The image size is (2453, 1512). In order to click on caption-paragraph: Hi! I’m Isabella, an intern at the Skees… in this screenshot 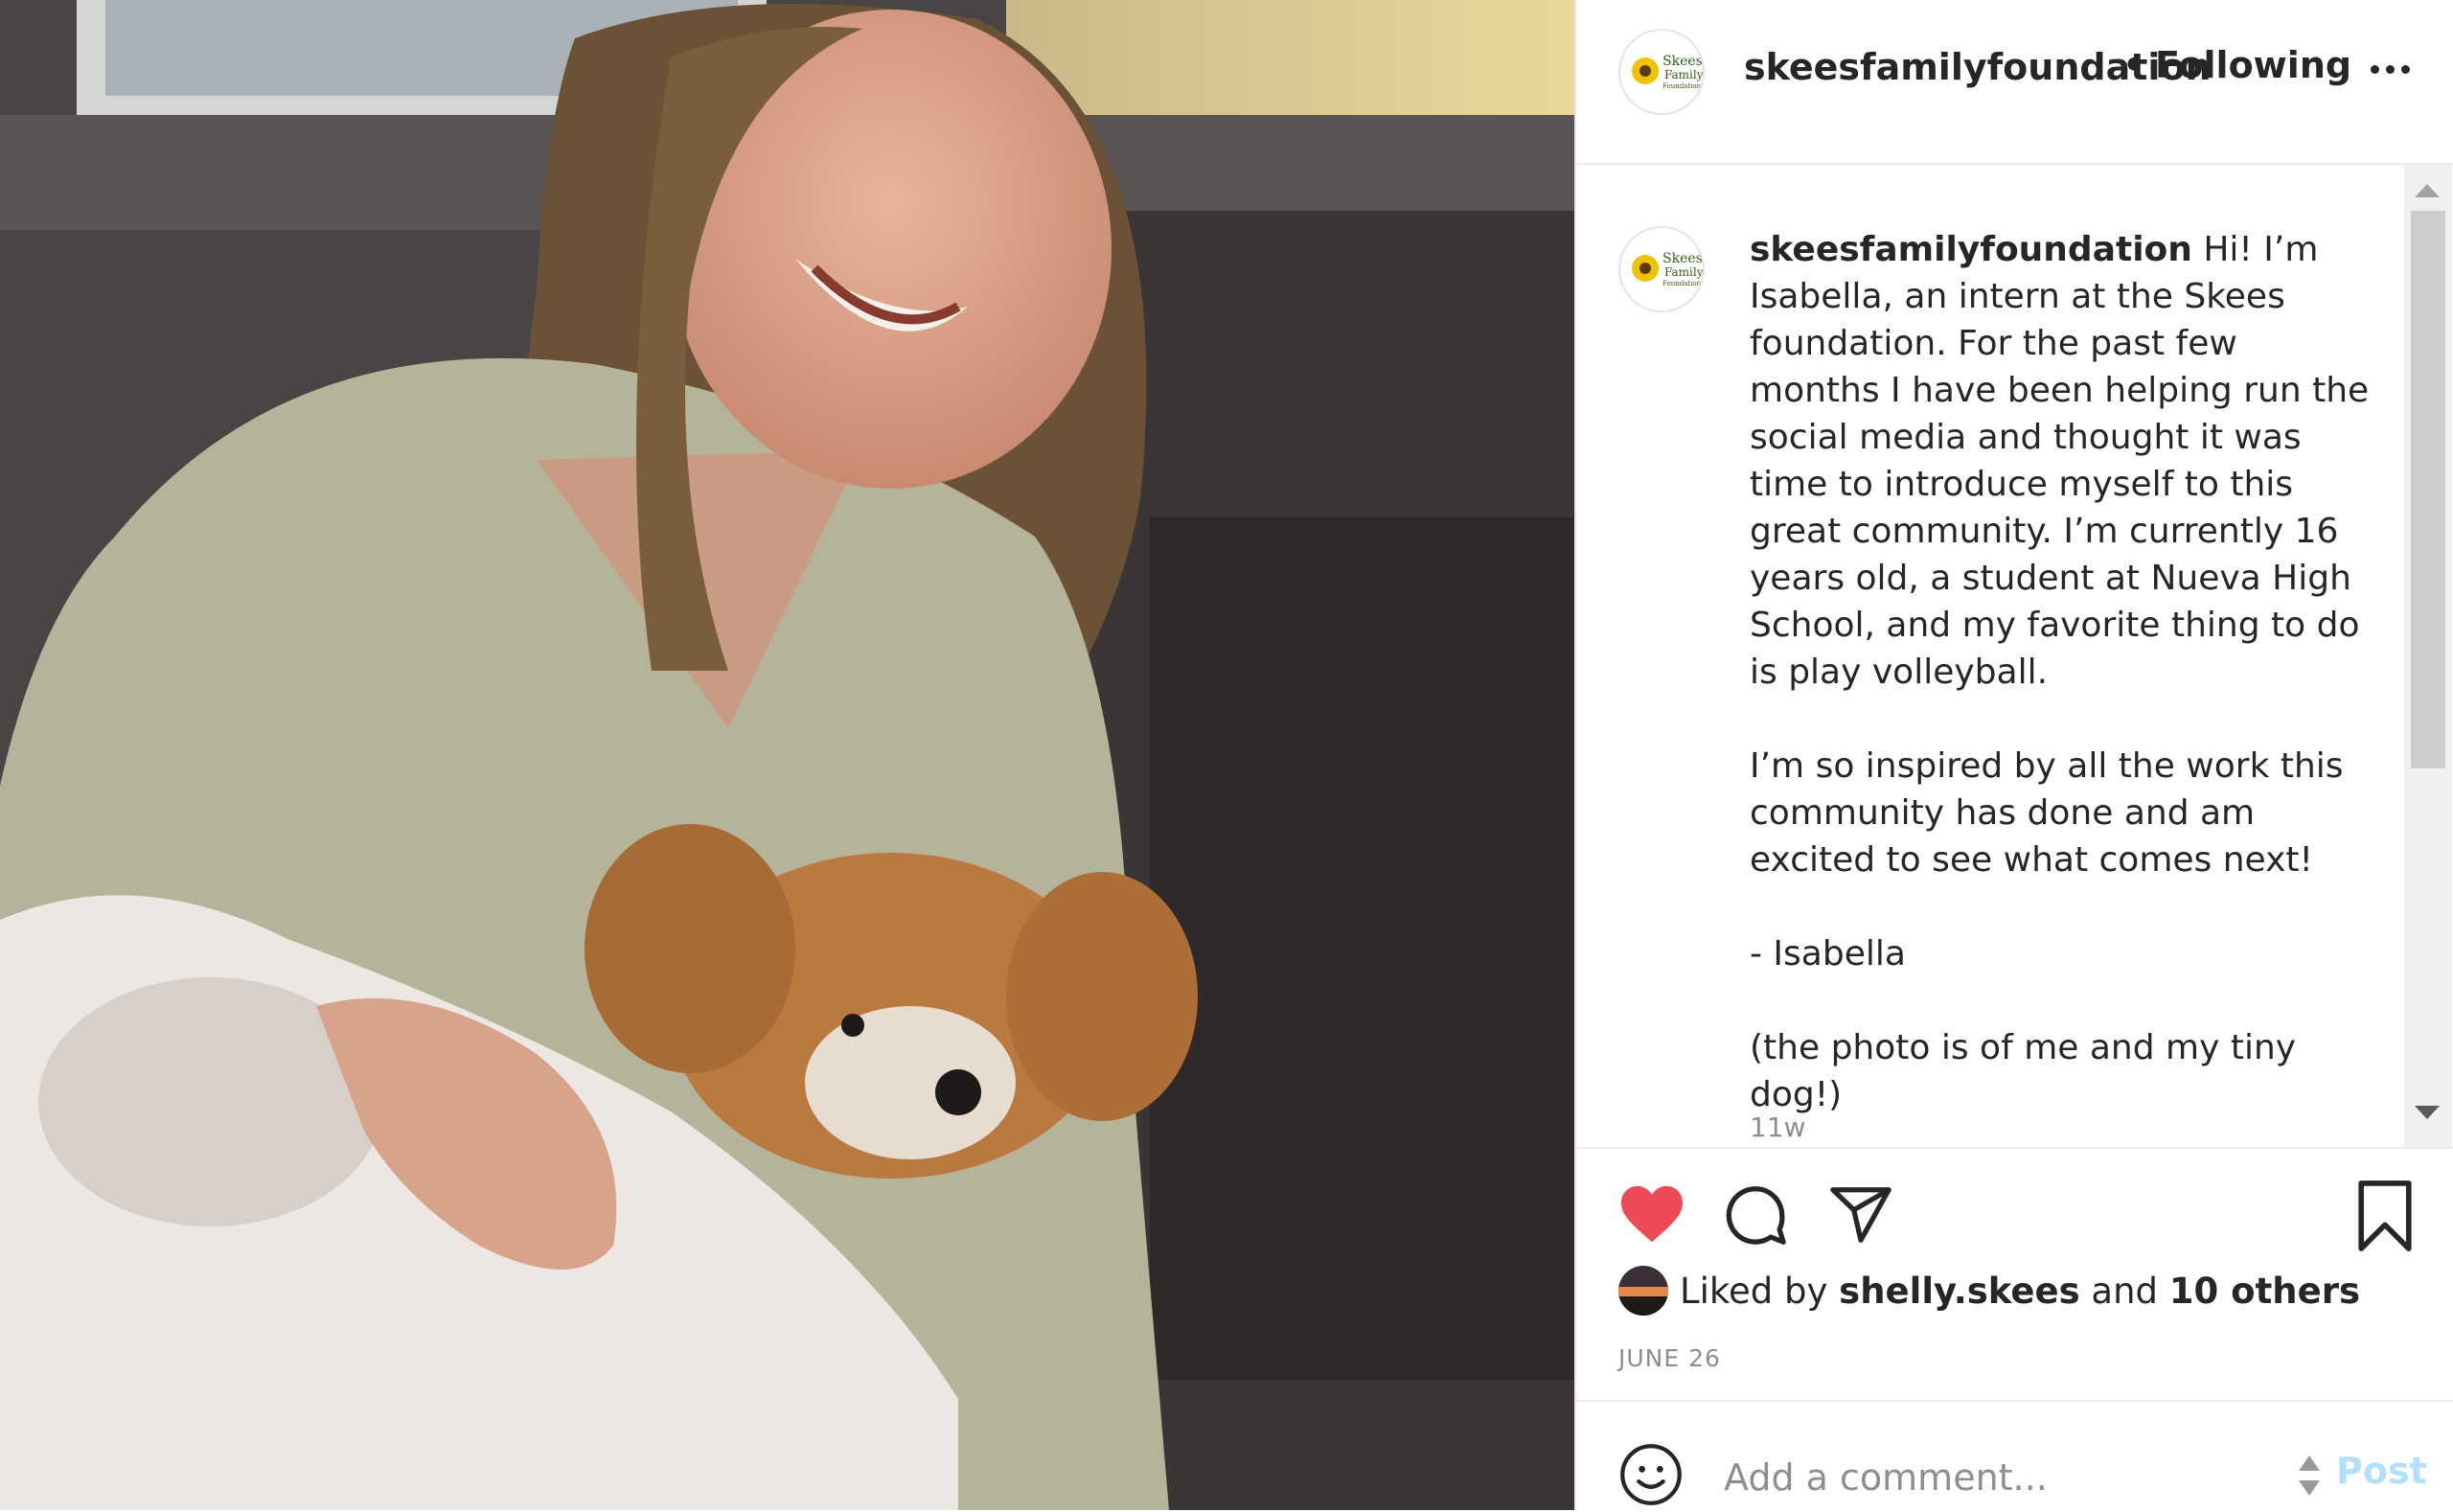, I will do `click(2065, 461)`.